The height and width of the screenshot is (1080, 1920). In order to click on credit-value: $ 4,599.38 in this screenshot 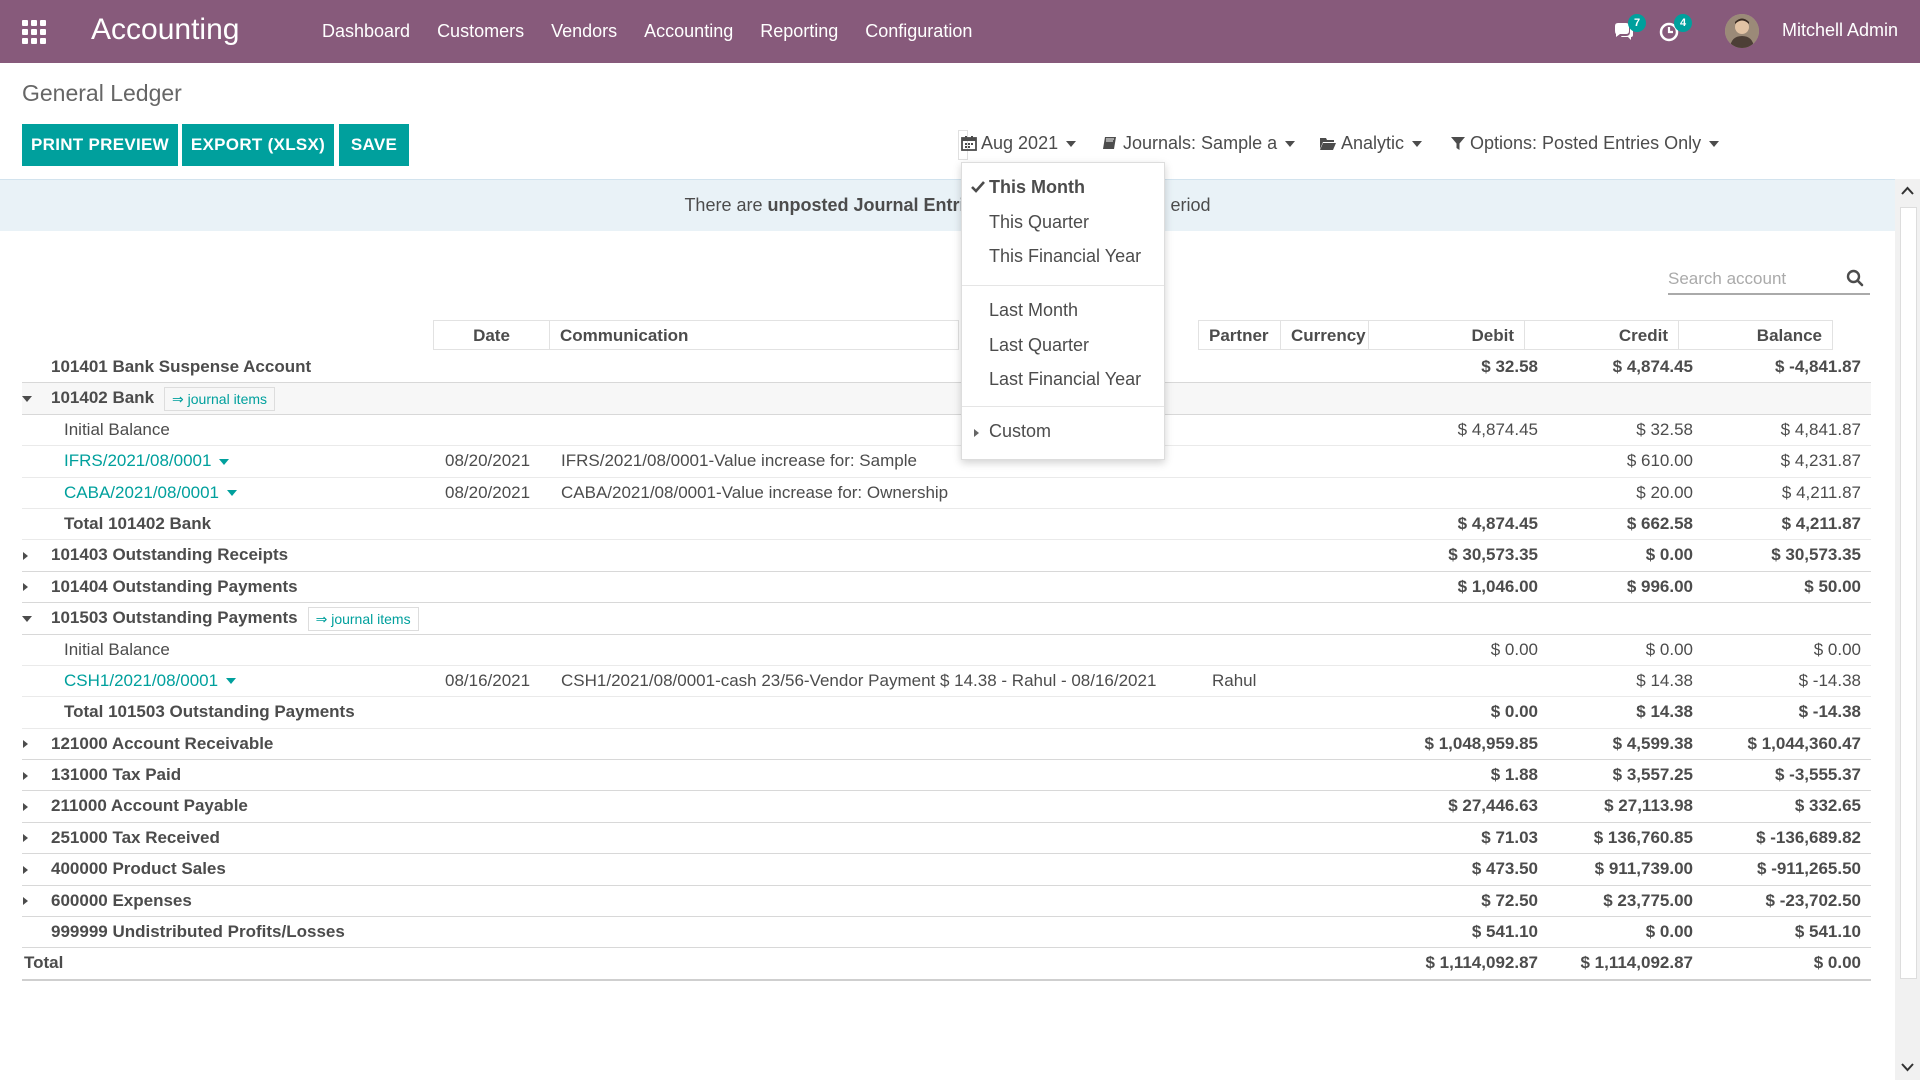, I will do `click(1652, 743)`.